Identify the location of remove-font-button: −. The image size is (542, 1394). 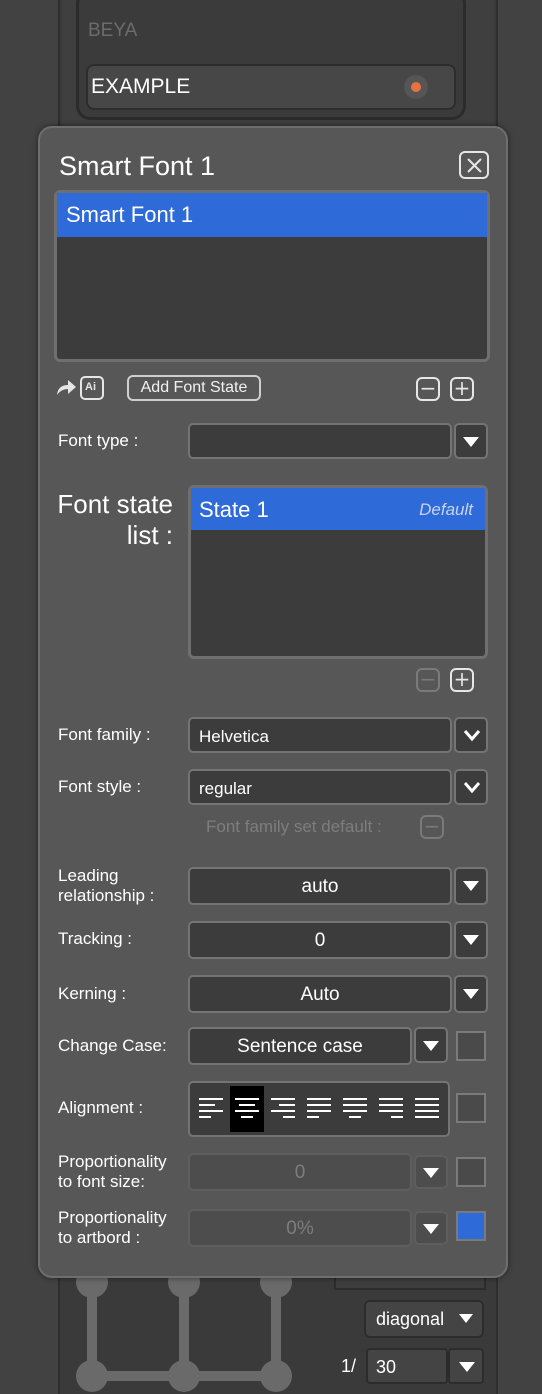
(428, 389).